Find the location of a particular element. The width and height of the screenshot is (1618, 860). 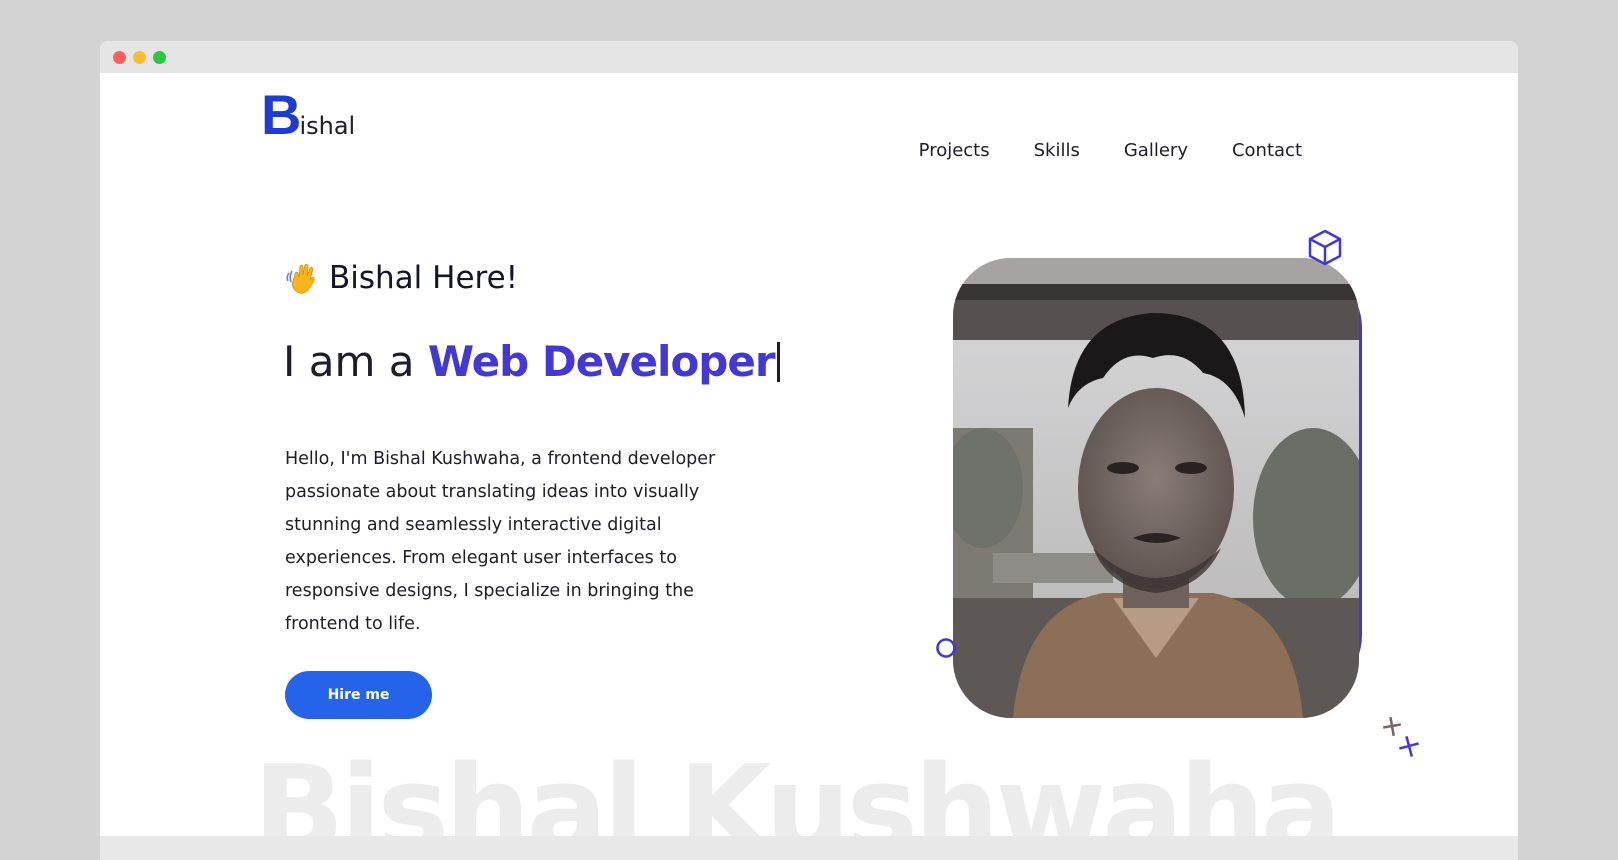

headline-role: Web Developer is located at coordinates (601, 361).